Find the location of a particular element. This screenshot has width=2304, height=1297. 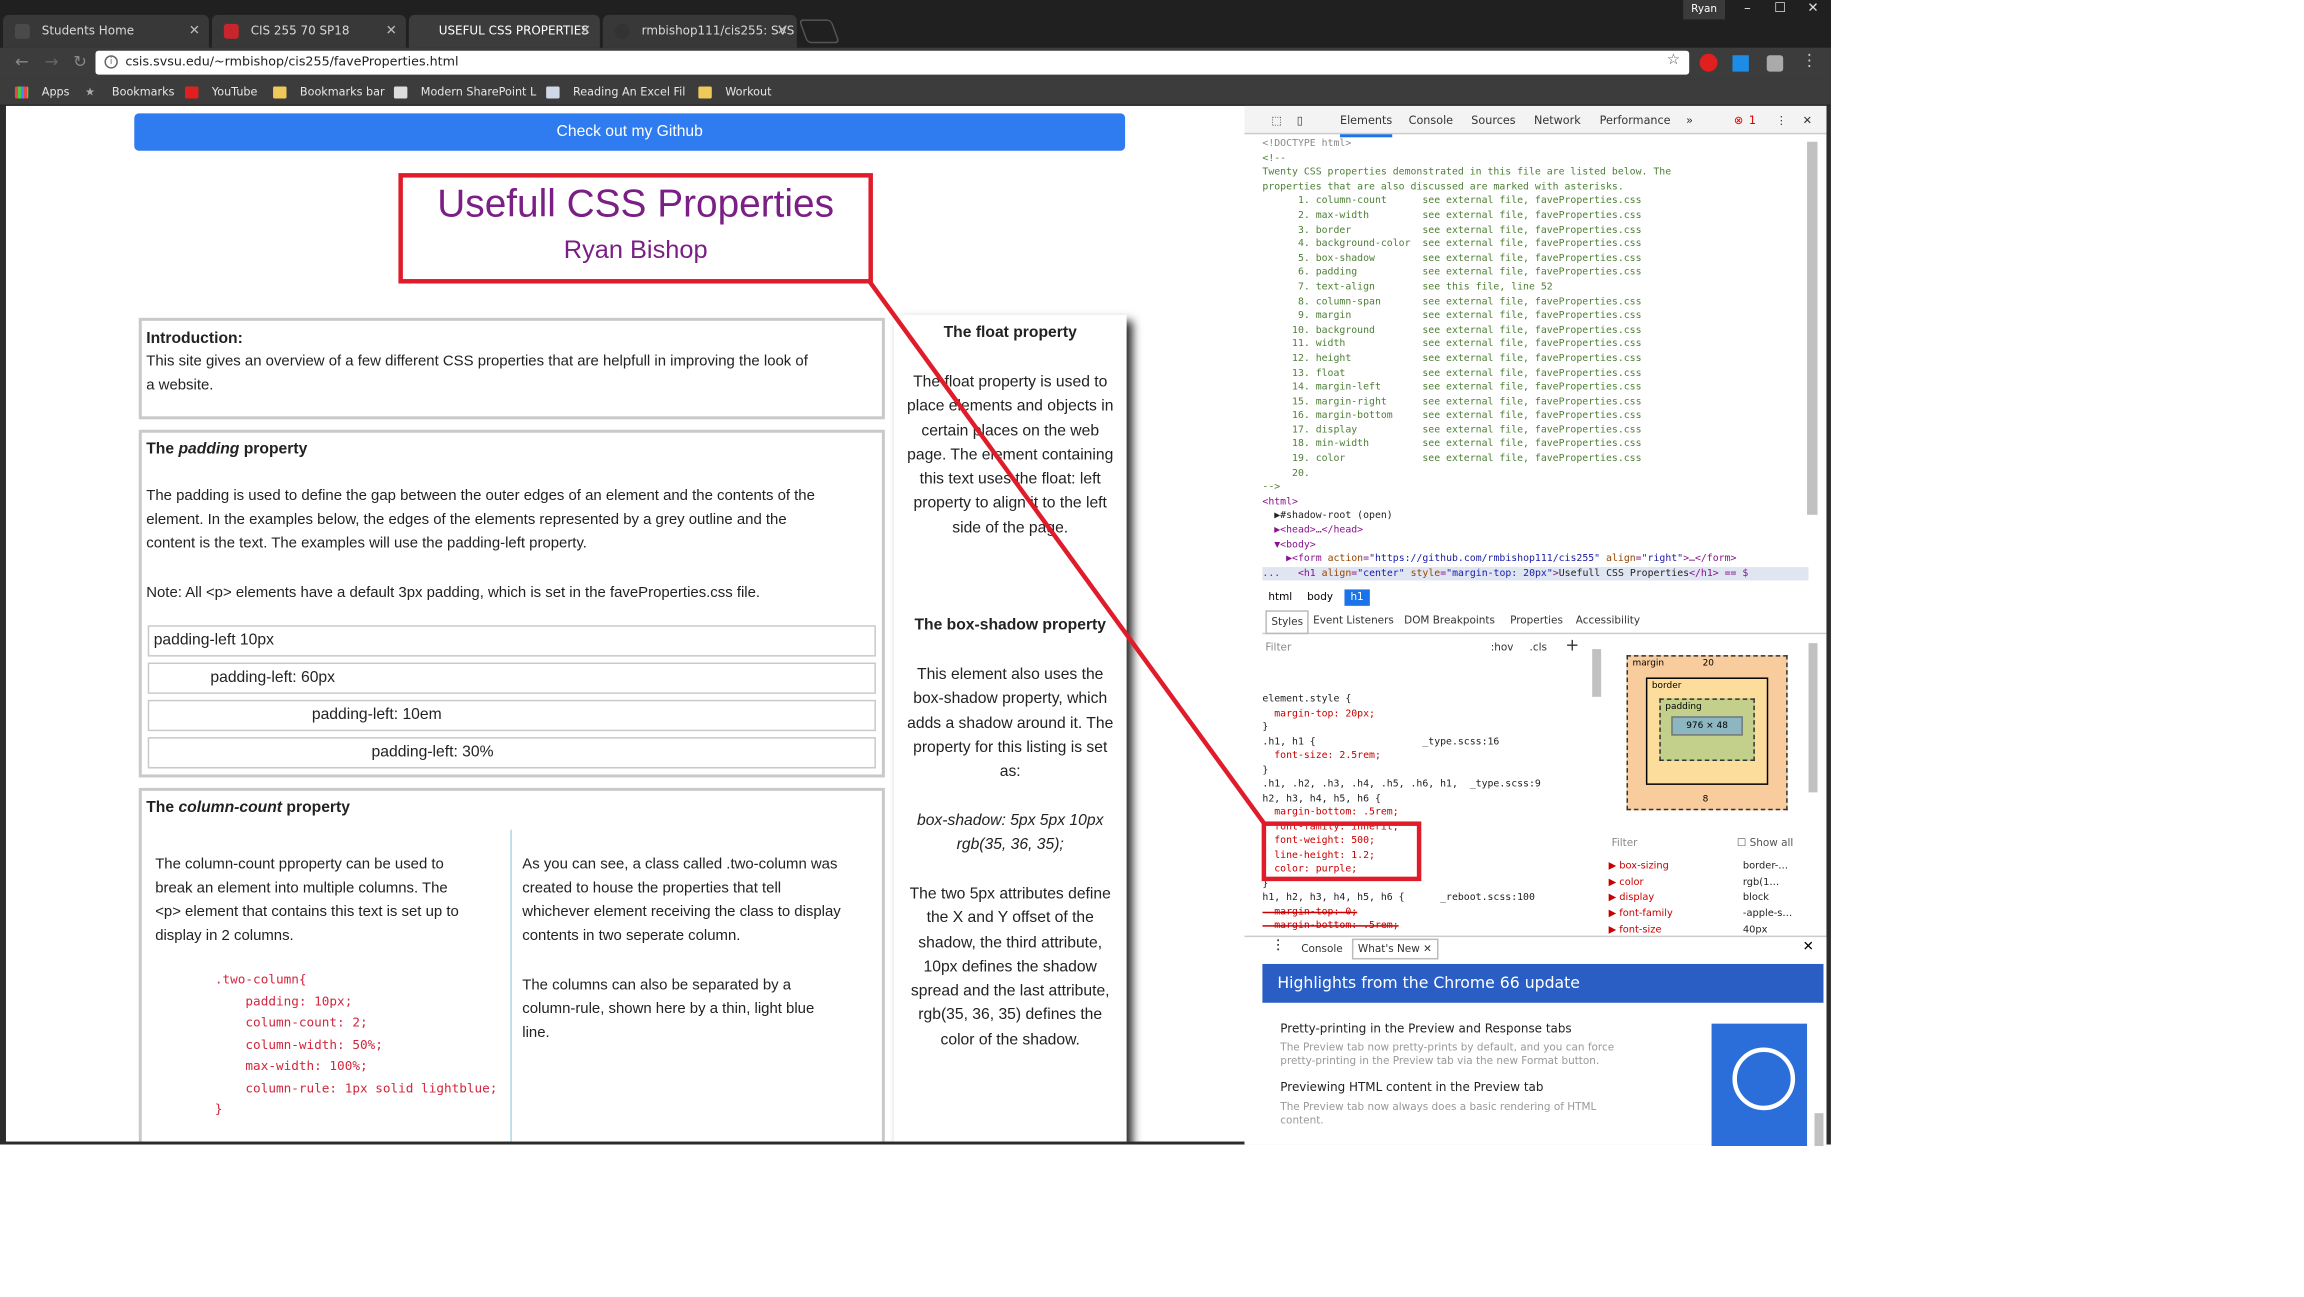

show-all-checkbox: ☐ Show all is located at coordinates (1765, 843).